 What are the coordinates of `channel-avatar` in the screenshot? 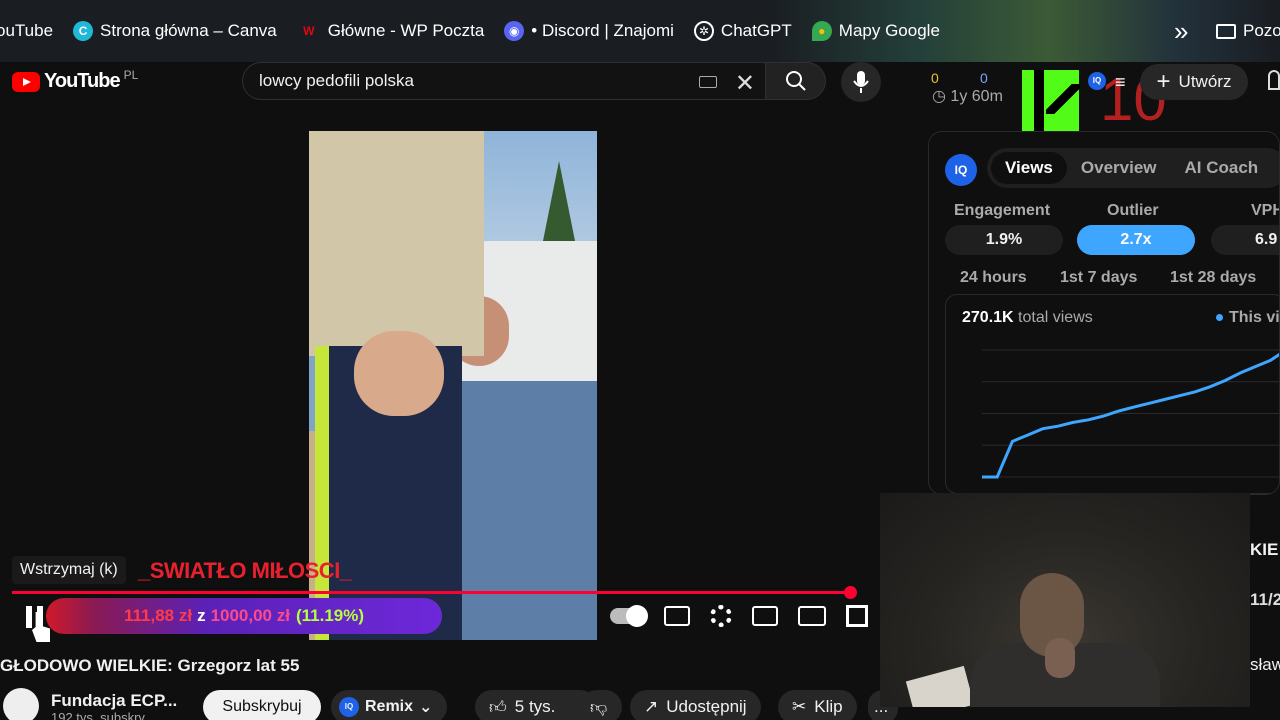 It's located at (21, 704).